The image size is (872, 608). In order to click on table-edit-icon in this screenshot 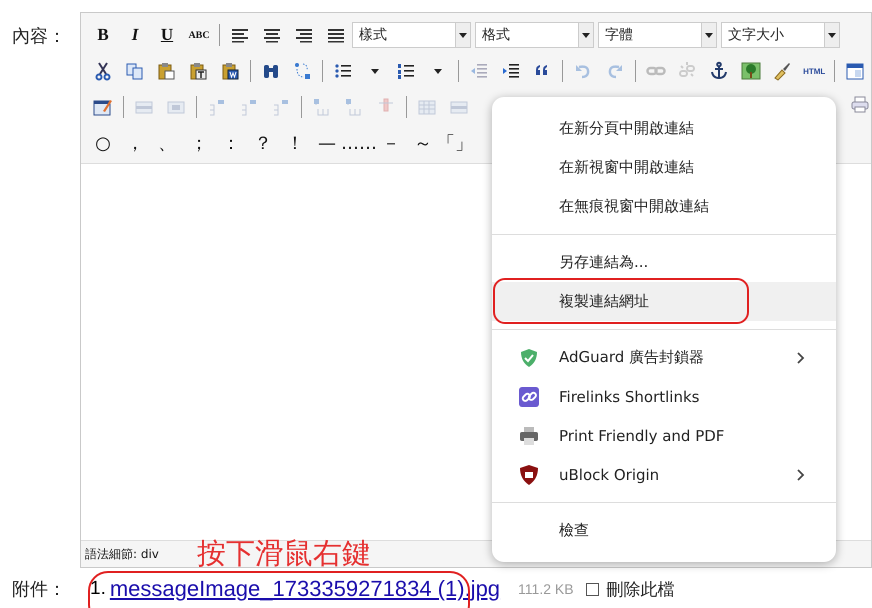, I will do `click(103, 107)`.